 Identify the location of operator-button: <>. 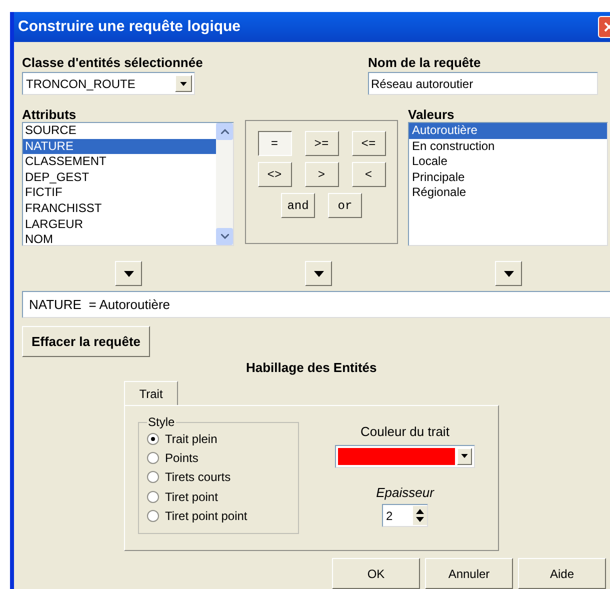
(275, 174).